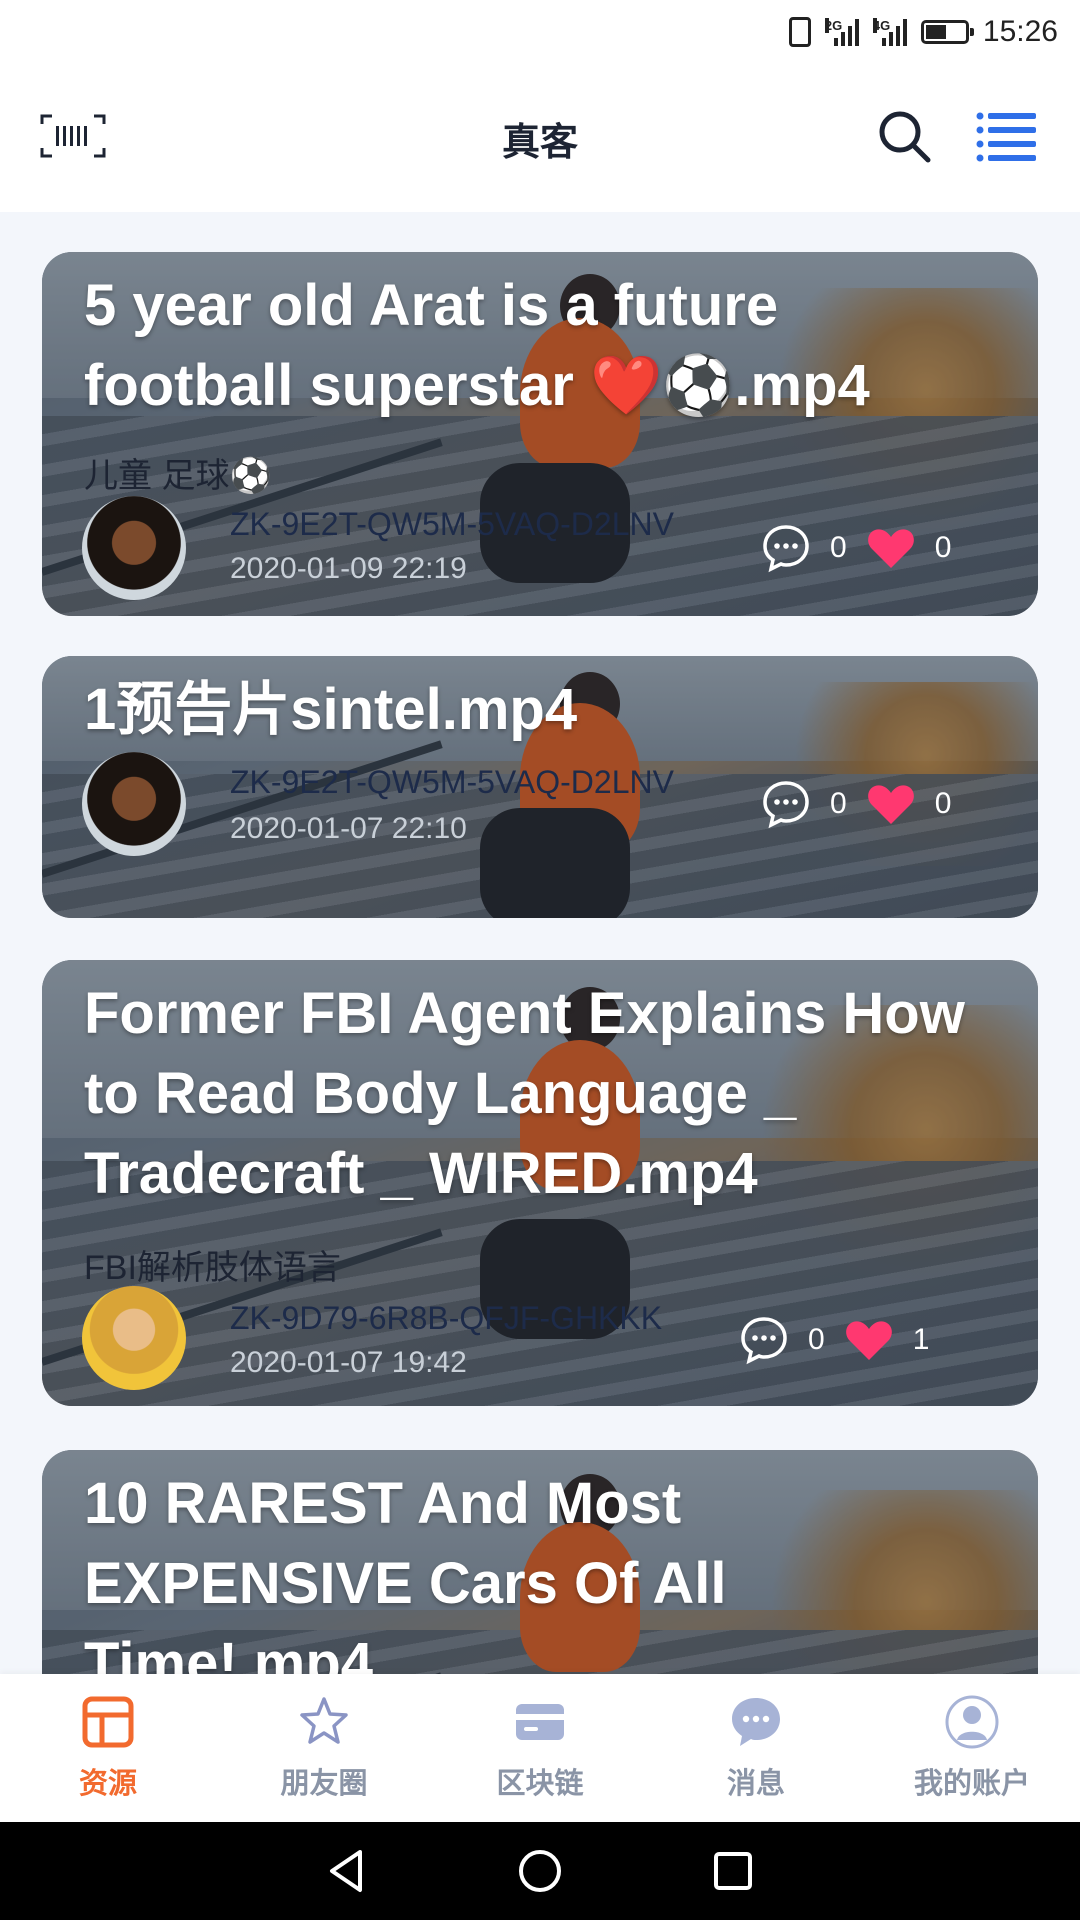 This screenshot has height=1920, width=1080. Describe the element at coordinates (881, 25) in the screenshot. I see `network-type-label: 4G` at that location.